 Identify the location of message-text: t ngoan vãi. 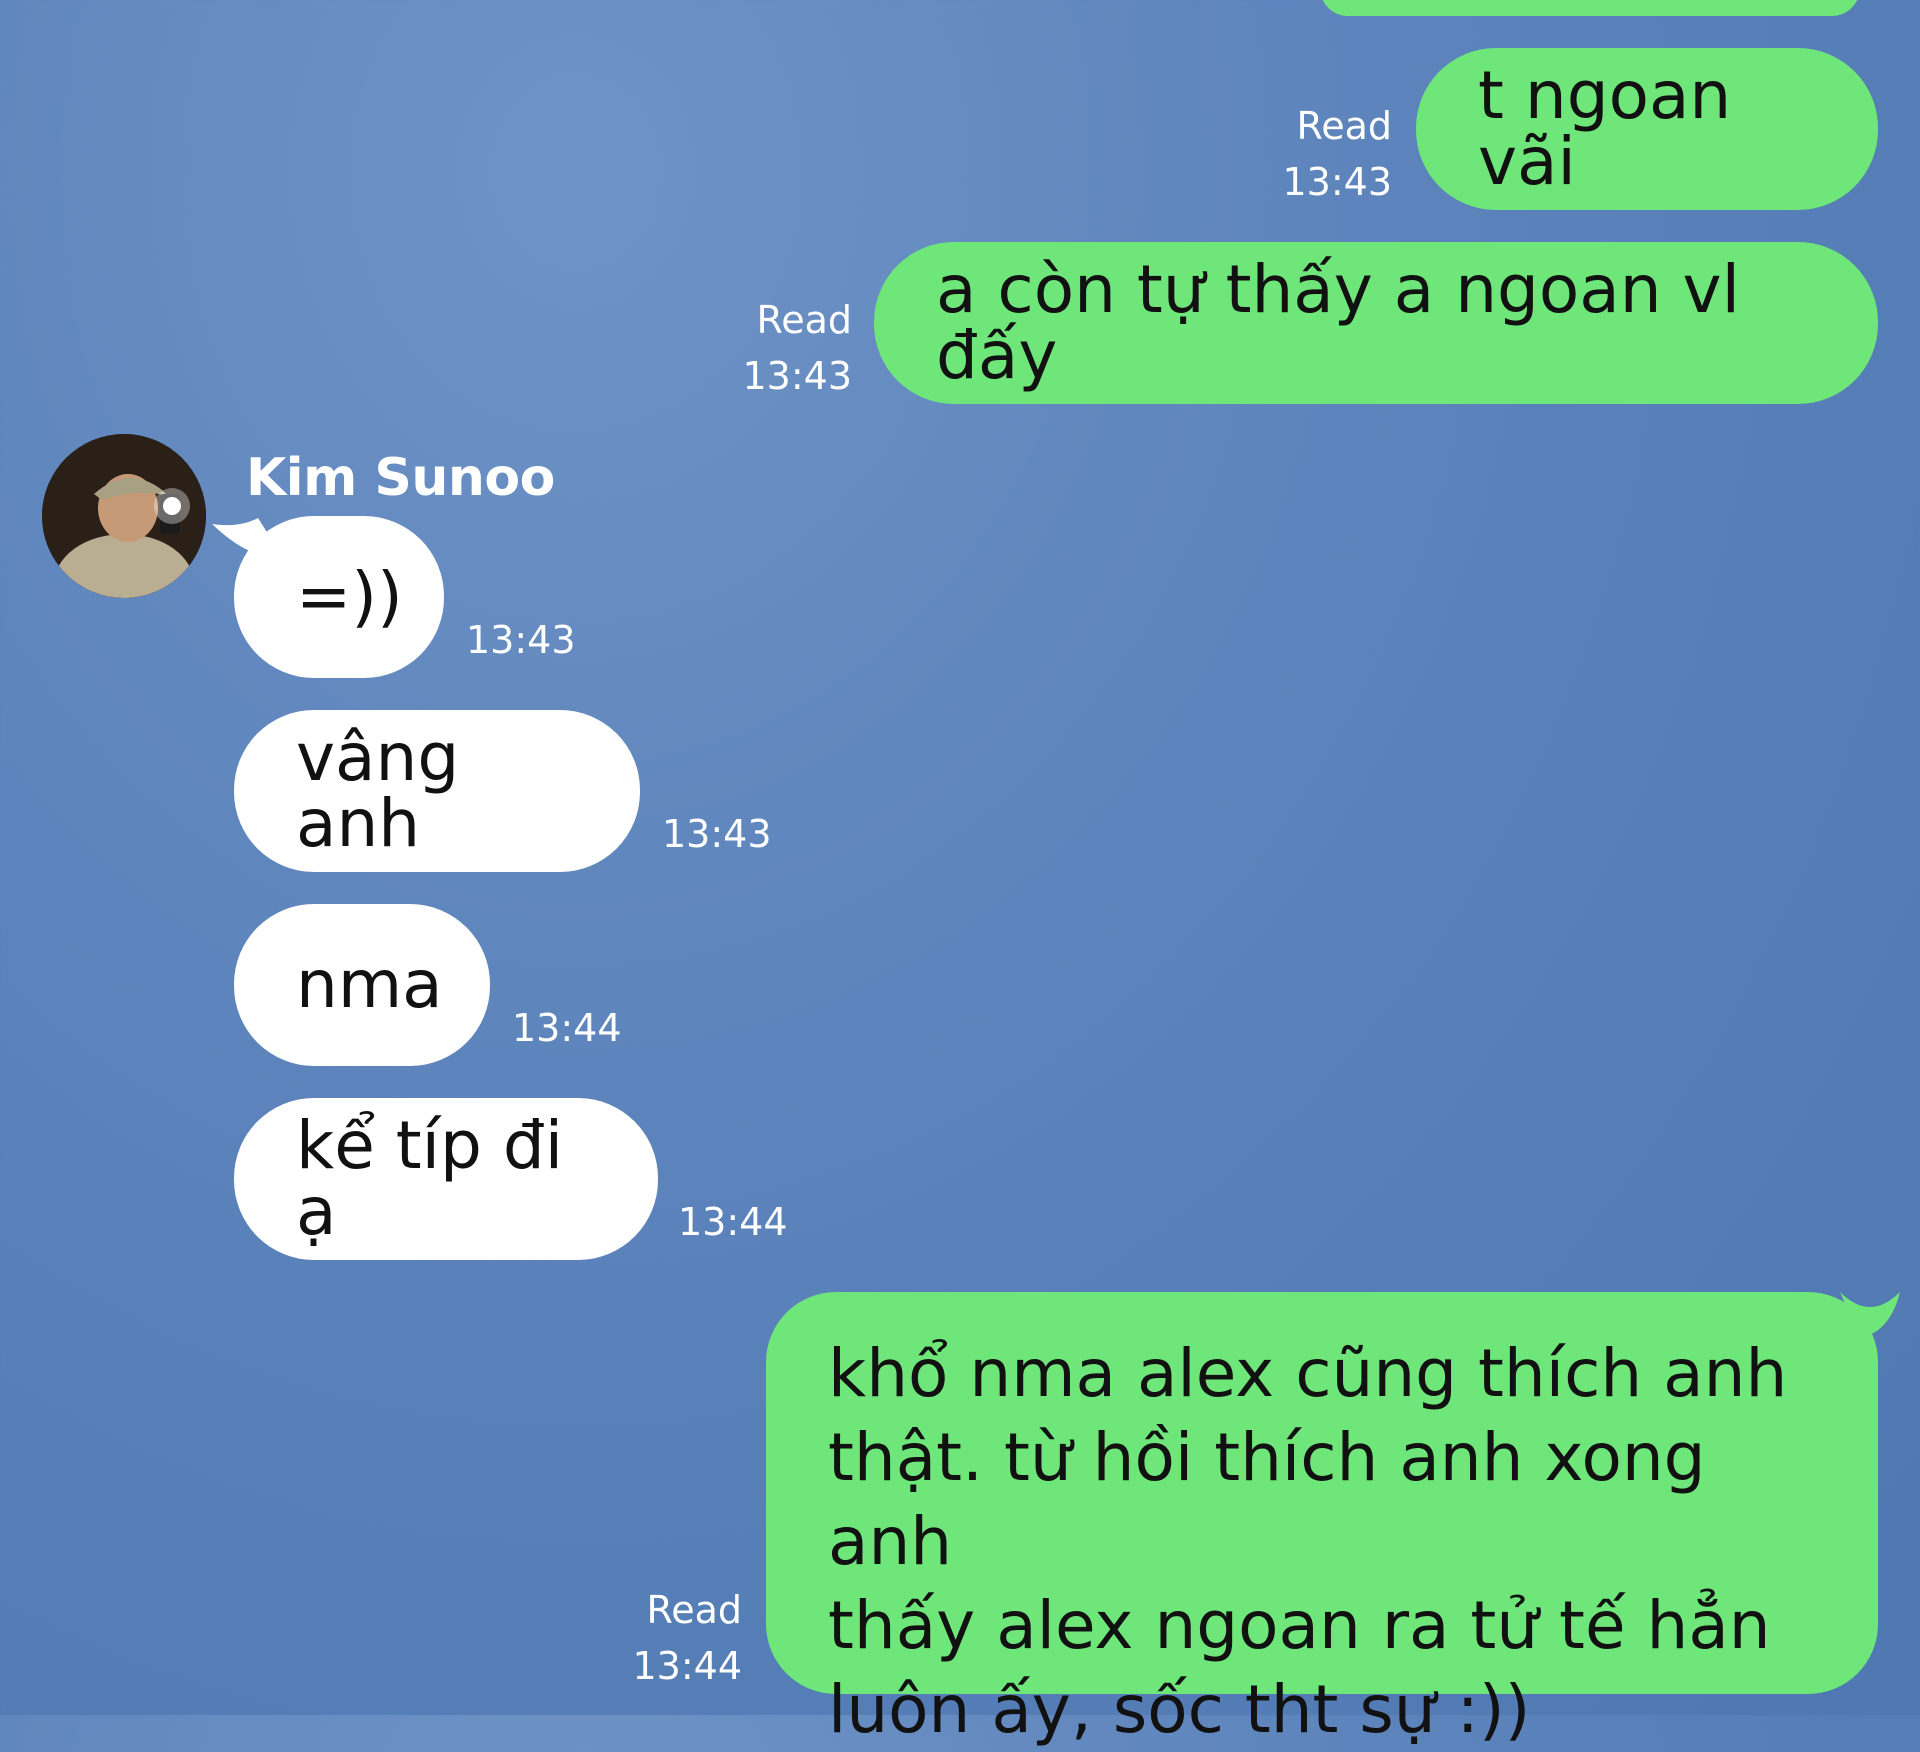
(1605, 128).